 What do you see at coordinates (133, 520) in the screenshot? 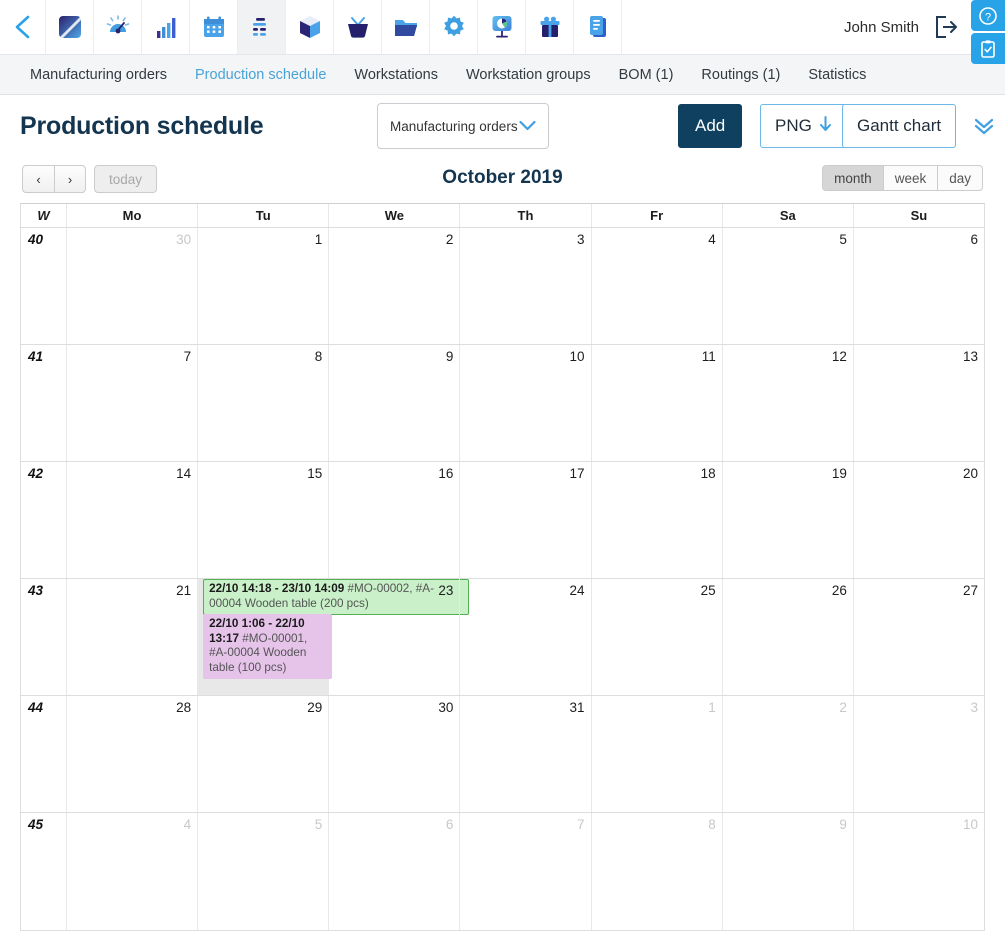
I see `day-cell: 14` at bounding box center [133, 520].